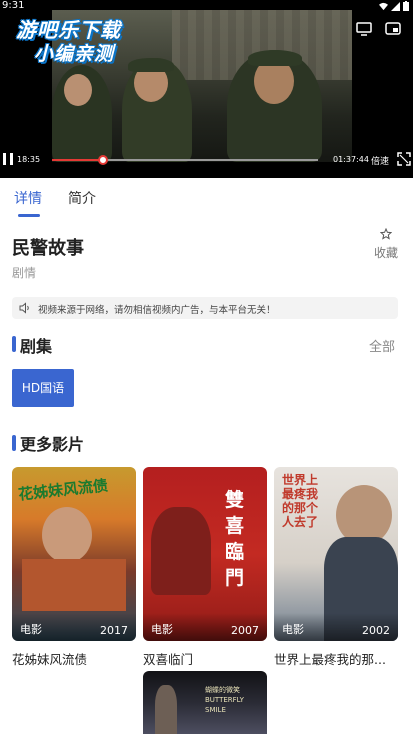 Image resolution: width=413 pixels, height=734 pixels. What do you see at coordinates (24, 308) in the screenshot?
I see `speaker-icon` at bounding box center [24, 308].